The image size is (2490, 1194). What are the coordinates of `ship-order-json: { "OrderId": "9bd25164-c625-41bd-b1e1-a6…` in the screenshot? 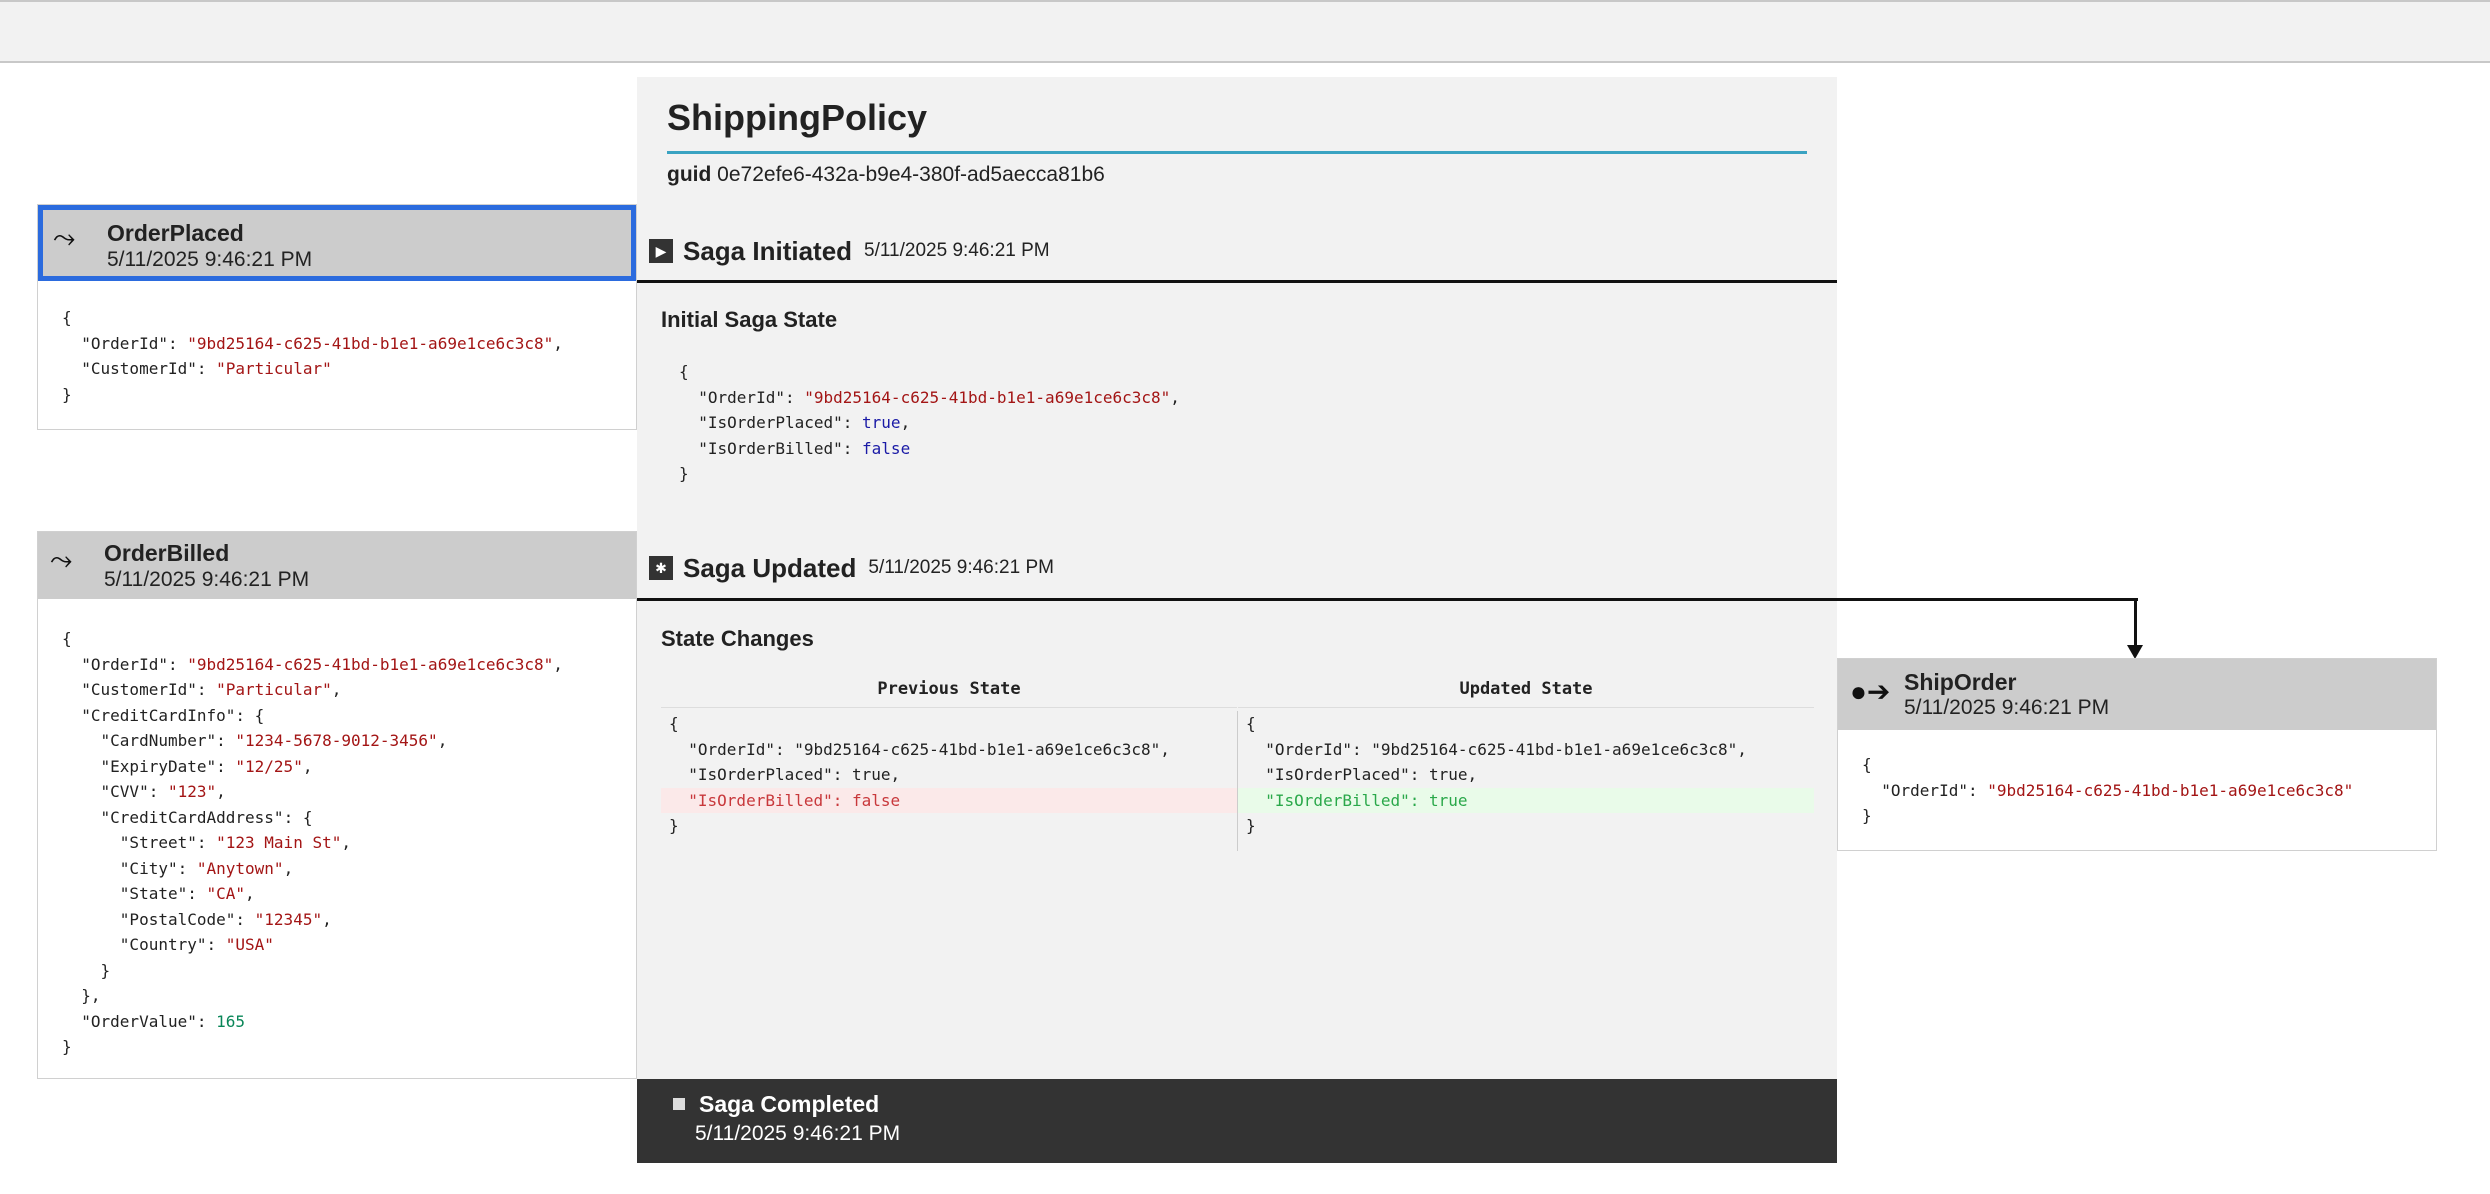 It's located at (2108, 790).